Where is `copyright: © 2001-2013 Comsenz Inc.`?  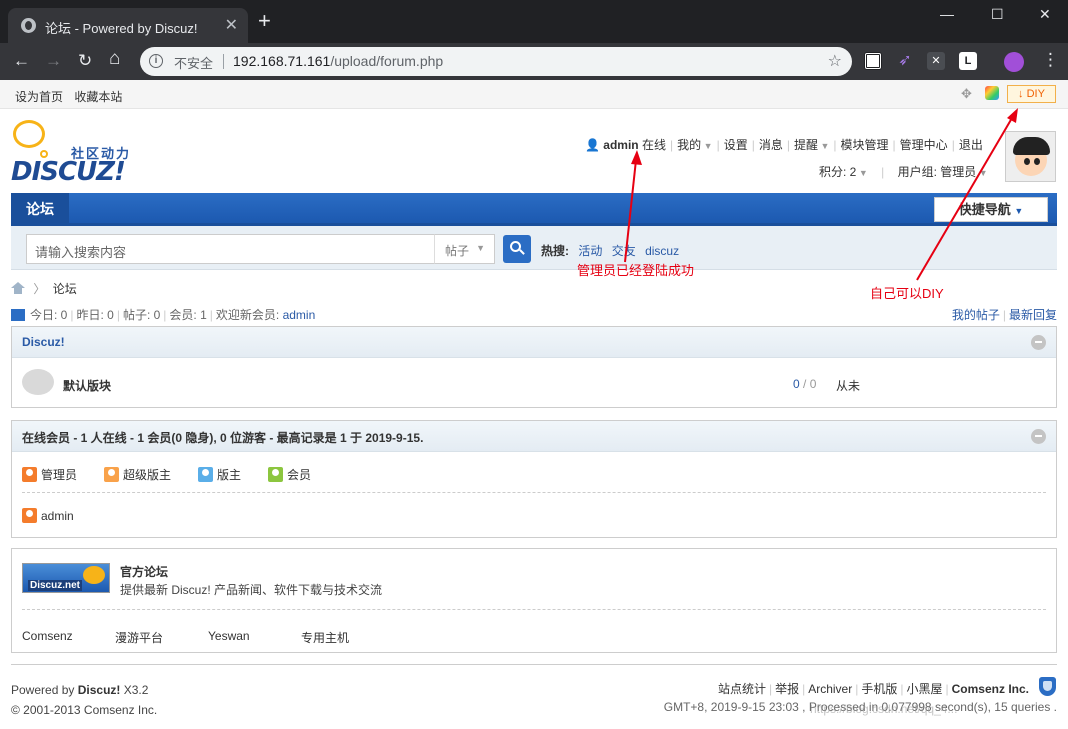 copyright: © 2001-2013 Comsenz Inc. is located at coordinates (84, 710).